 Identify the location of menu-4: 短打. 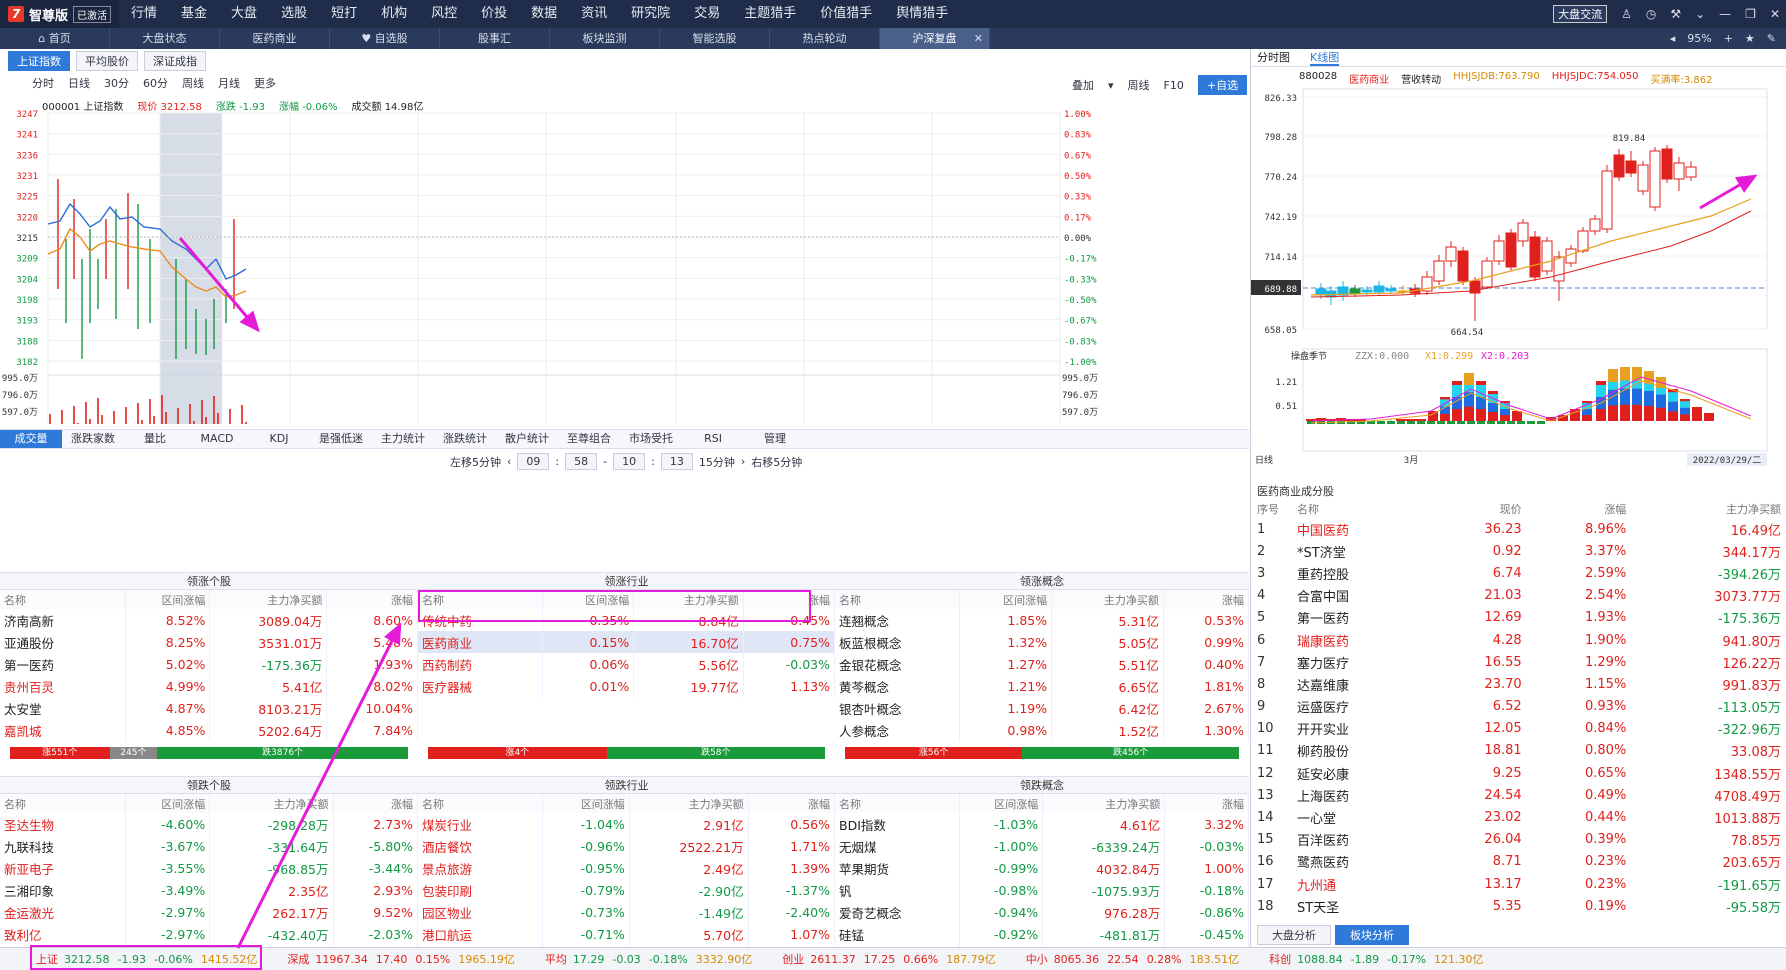
(344, 14).